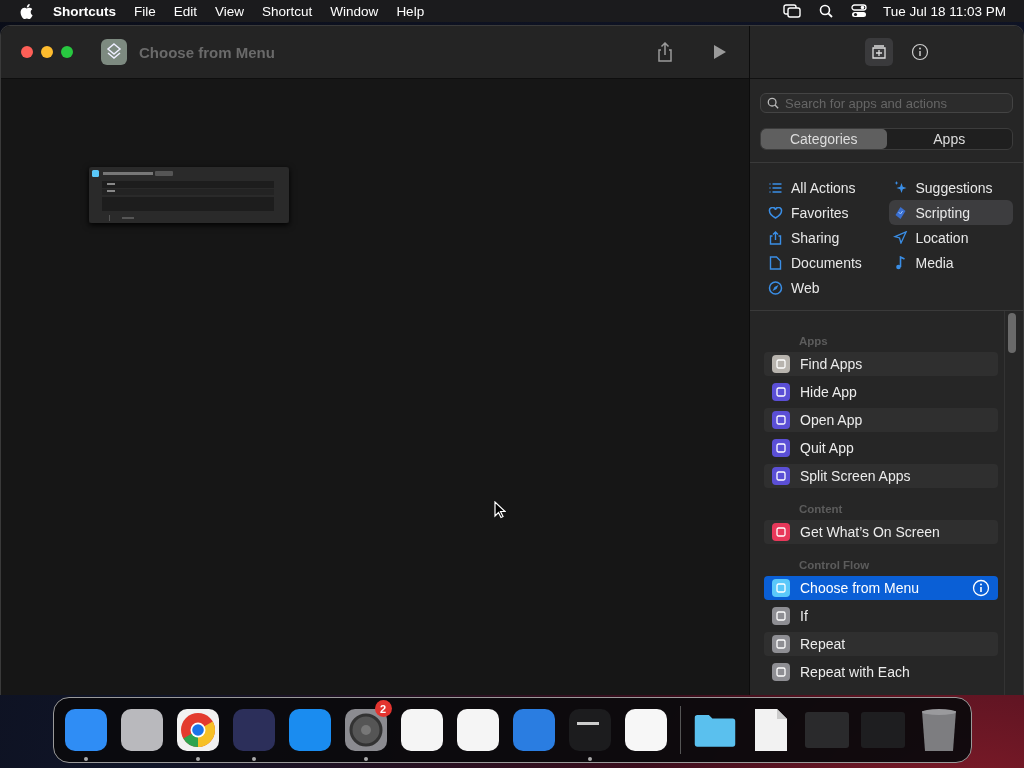 This screenshot has height=768, width=1024. Describe the element at coordinates (67, 52) in the screenshot. I see `zoom-button` at that location.